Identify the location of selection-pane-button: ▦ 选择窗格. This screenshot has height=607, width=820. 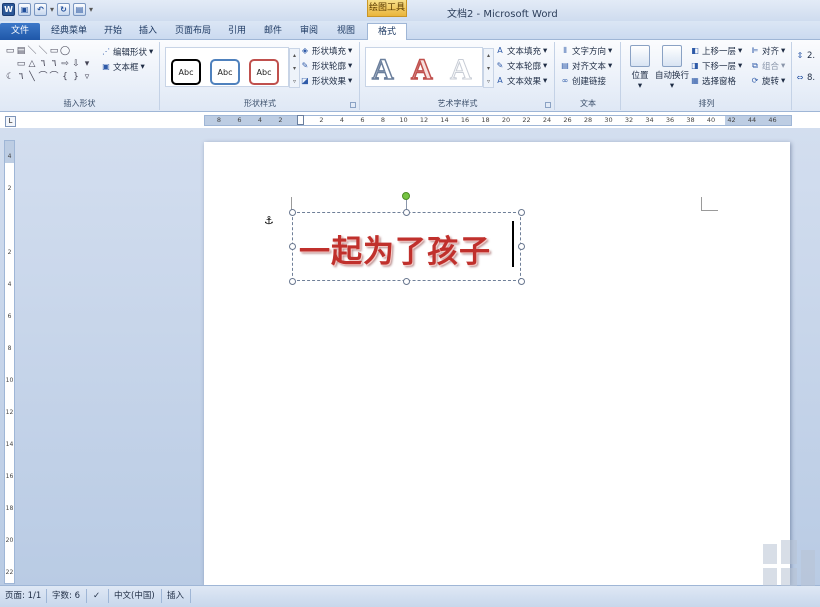
(713, 81).